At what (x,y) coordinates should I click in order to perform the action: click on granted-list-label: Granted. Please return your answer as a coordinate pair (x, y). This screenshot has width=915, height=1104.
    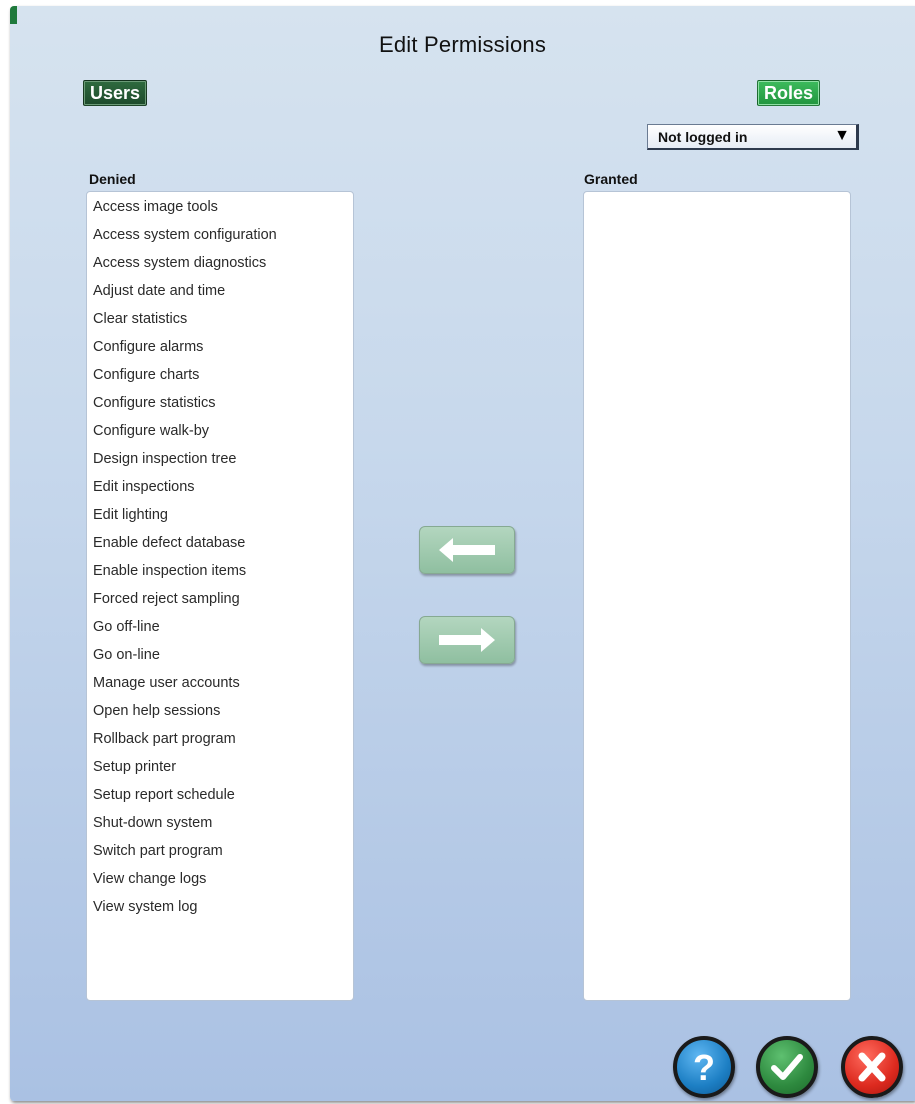
    Looking at the image, I should click on (611, 179).